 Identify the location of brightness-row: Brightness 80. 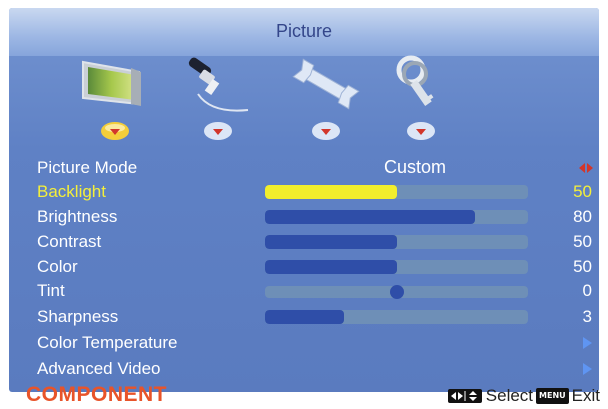
(304, 216).